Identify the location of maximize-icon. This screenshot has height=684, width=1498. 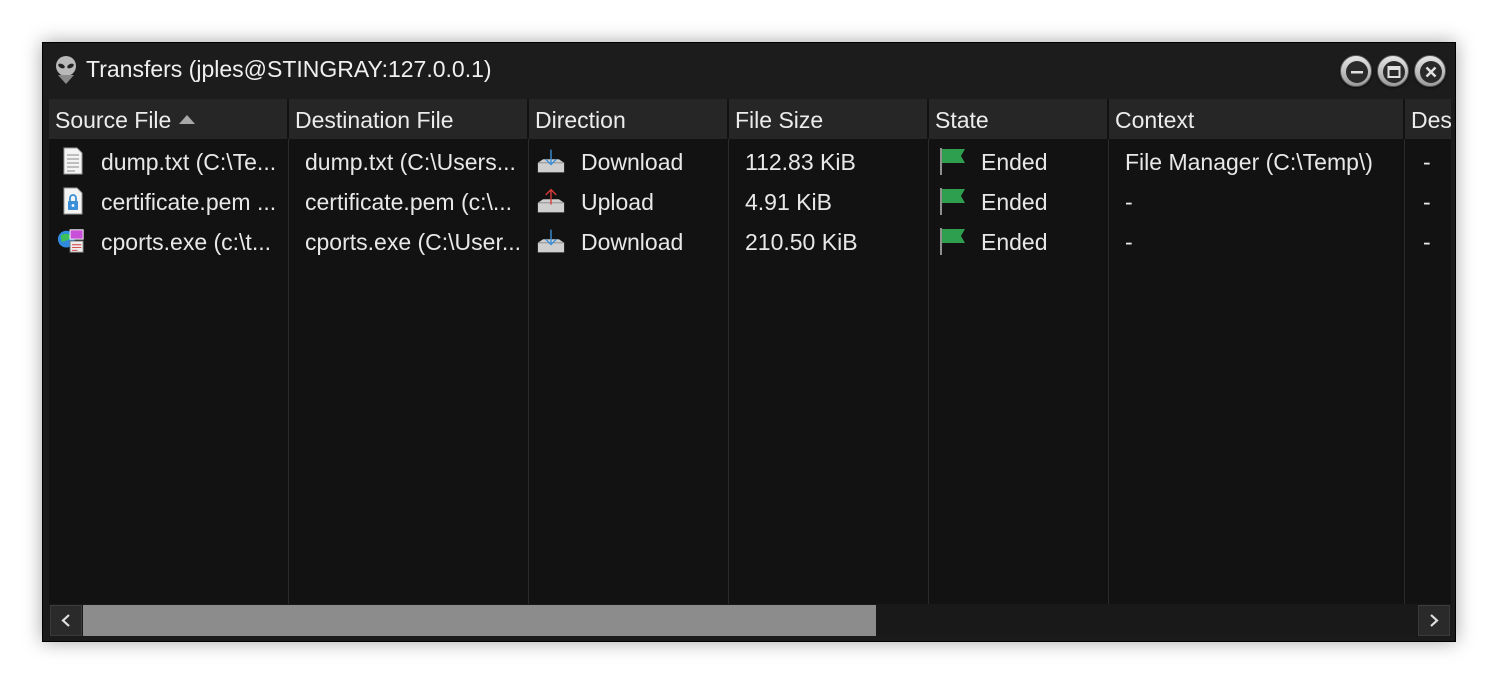
(1394, 72).